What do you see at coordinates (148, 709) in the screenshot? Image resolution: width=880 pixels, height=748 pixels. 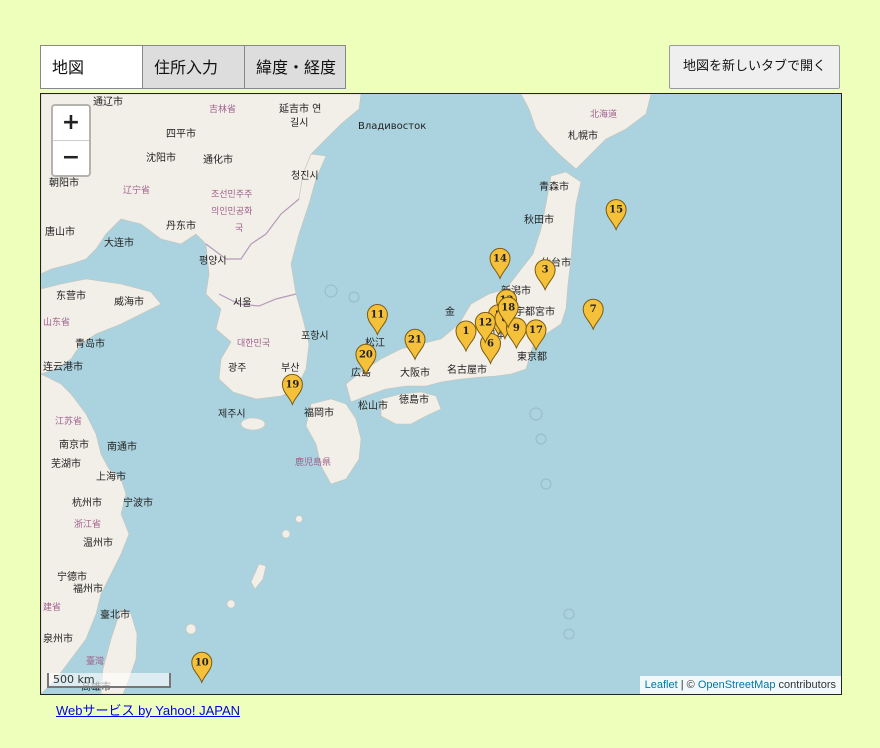 I see `yahoo-web-services-link: Webサービス by Yahoo! JAPAN` at bounding box center [148, 709].